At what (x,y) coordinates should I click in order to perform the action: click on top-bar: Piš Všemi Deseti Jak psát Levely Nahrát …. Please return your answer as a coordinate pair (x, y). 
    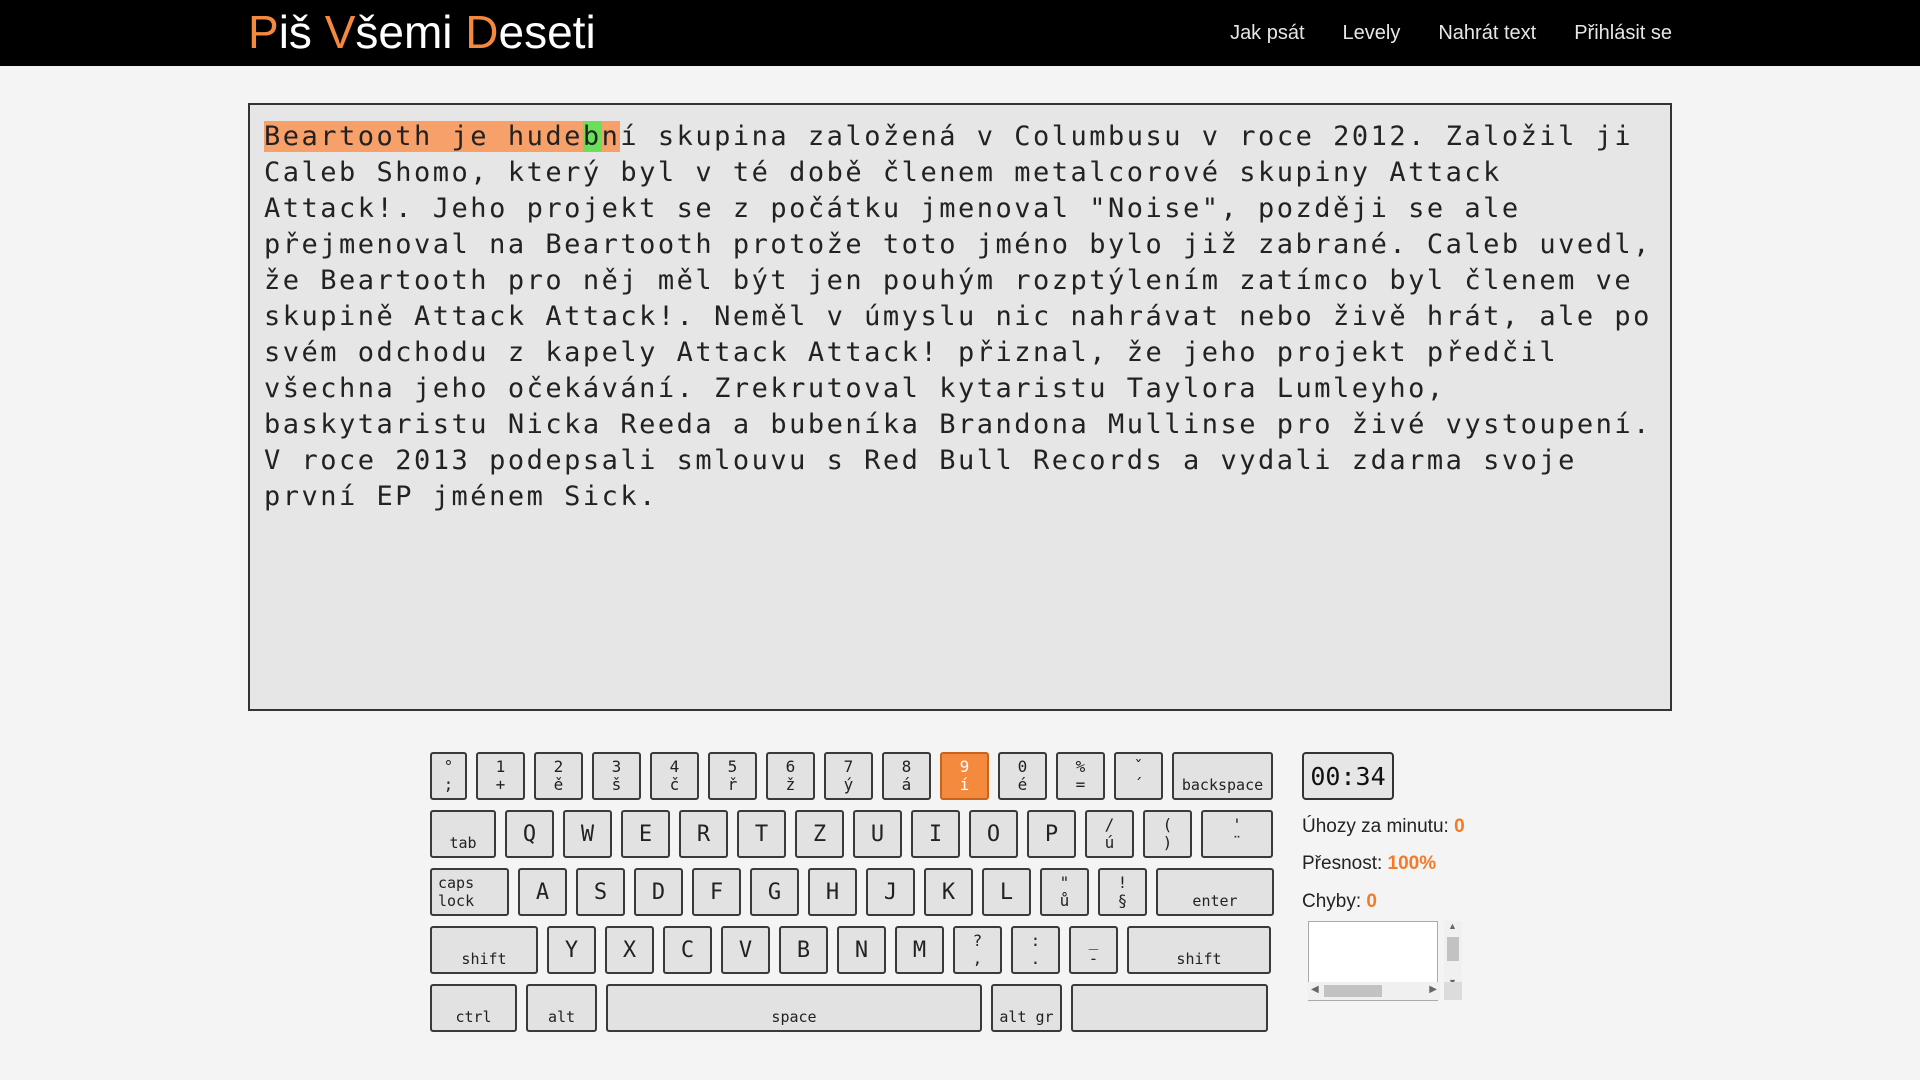
    Looking at the image, I should click on (960, 33).